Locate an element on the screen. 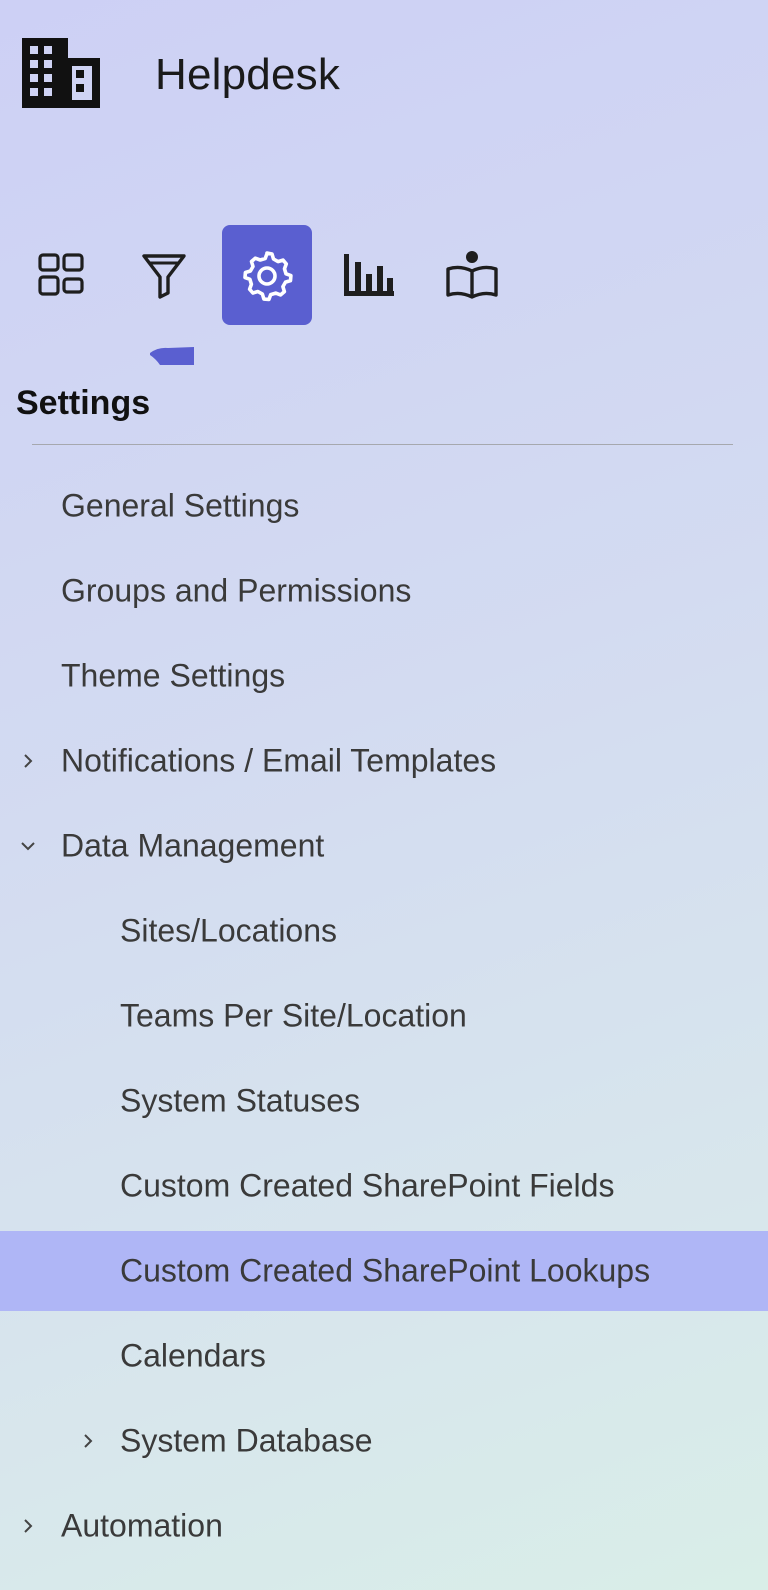 This screenshot has height=1590, width=768. section-divider is located at coordinates (382, 444).